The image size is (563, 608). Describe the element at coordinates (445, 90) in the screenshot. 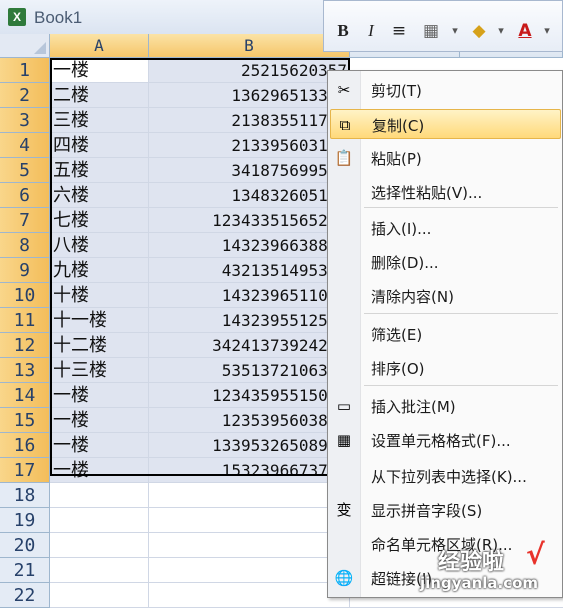

I see `menu-item-1: ✂ 剪切(T)` at that location.